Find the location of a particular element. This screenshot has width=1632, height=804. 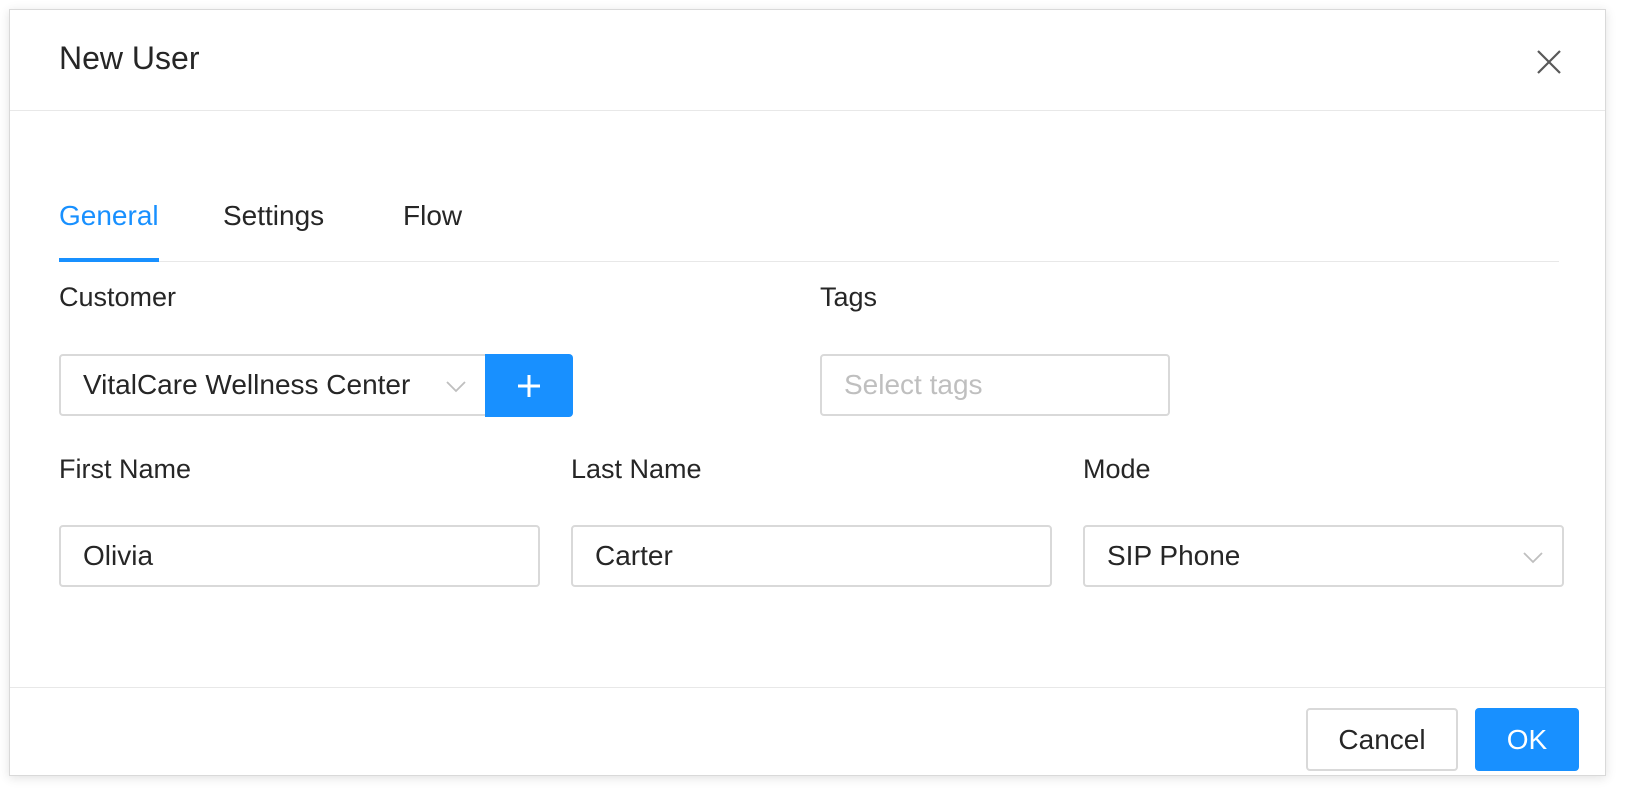

customer-label: Customer is located at coordinates (118, 297).